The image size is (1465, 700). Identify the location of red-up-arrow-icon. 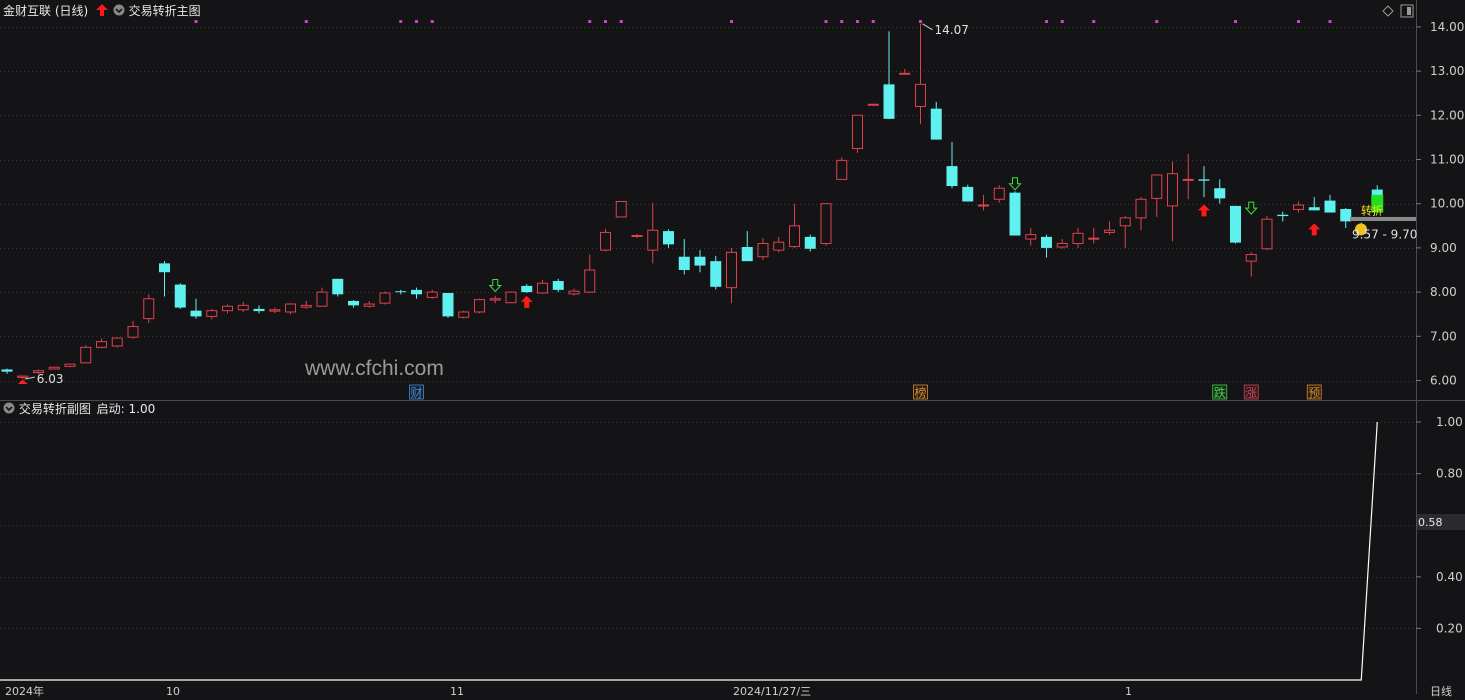
(102, 10).